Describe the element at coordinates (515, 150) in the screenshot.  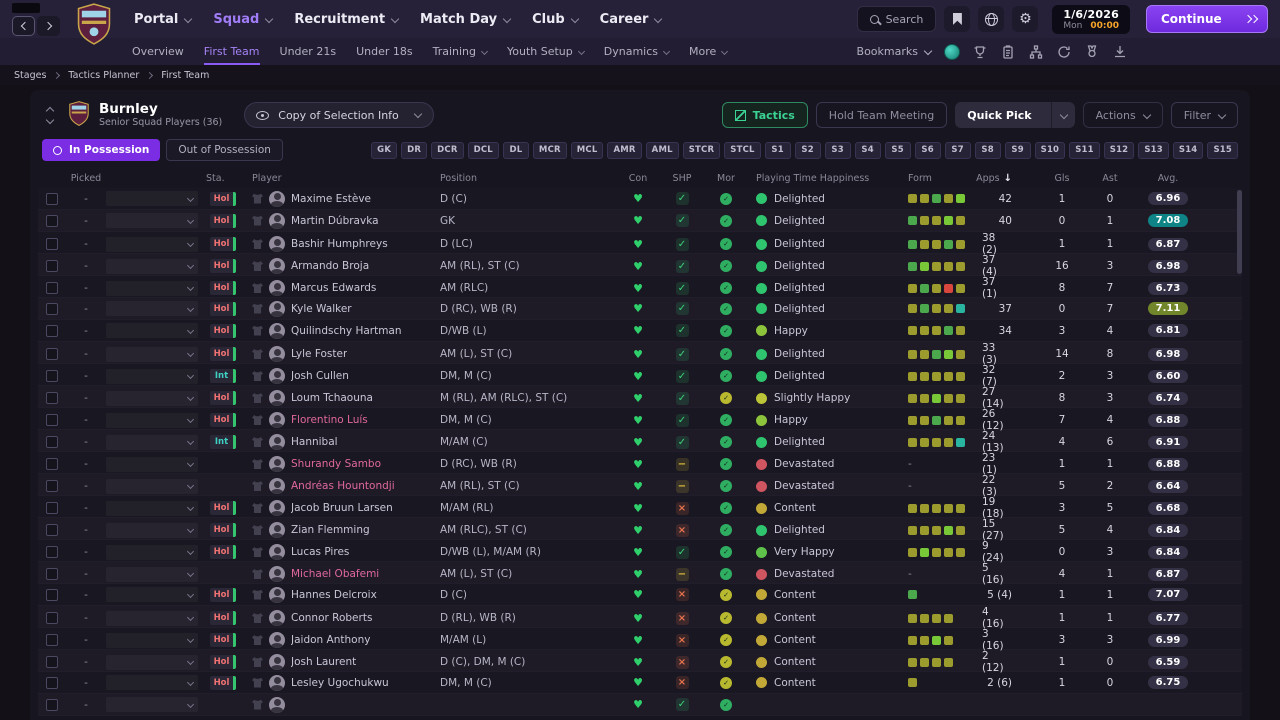
I see `position-slot: DL` at that location.